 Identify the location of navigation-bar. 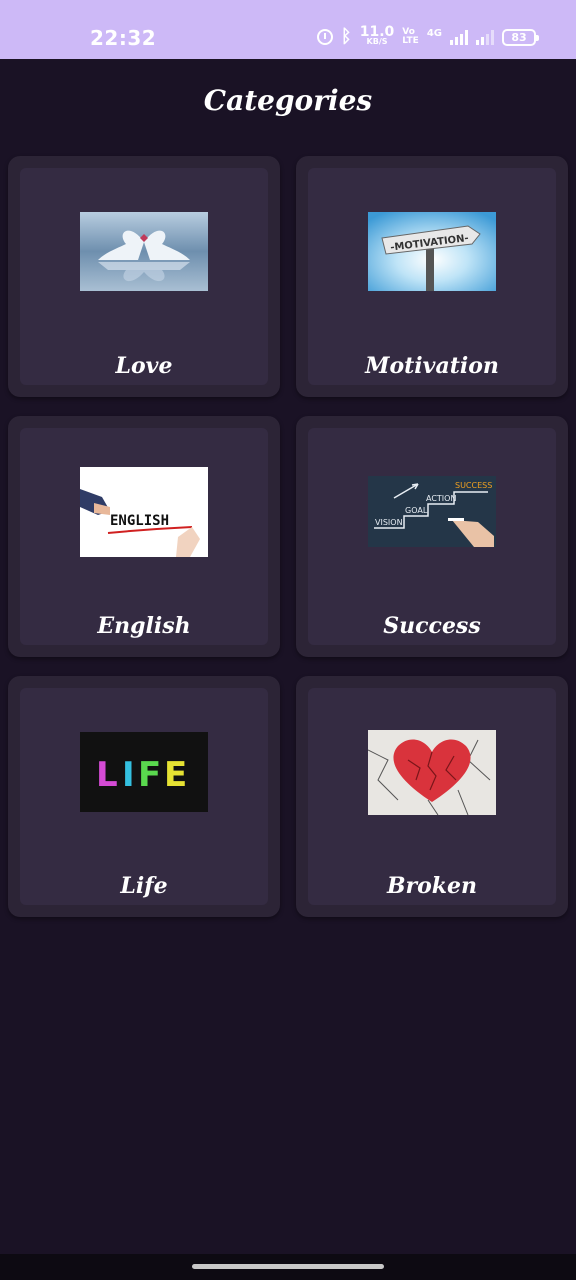
(288, 1267).